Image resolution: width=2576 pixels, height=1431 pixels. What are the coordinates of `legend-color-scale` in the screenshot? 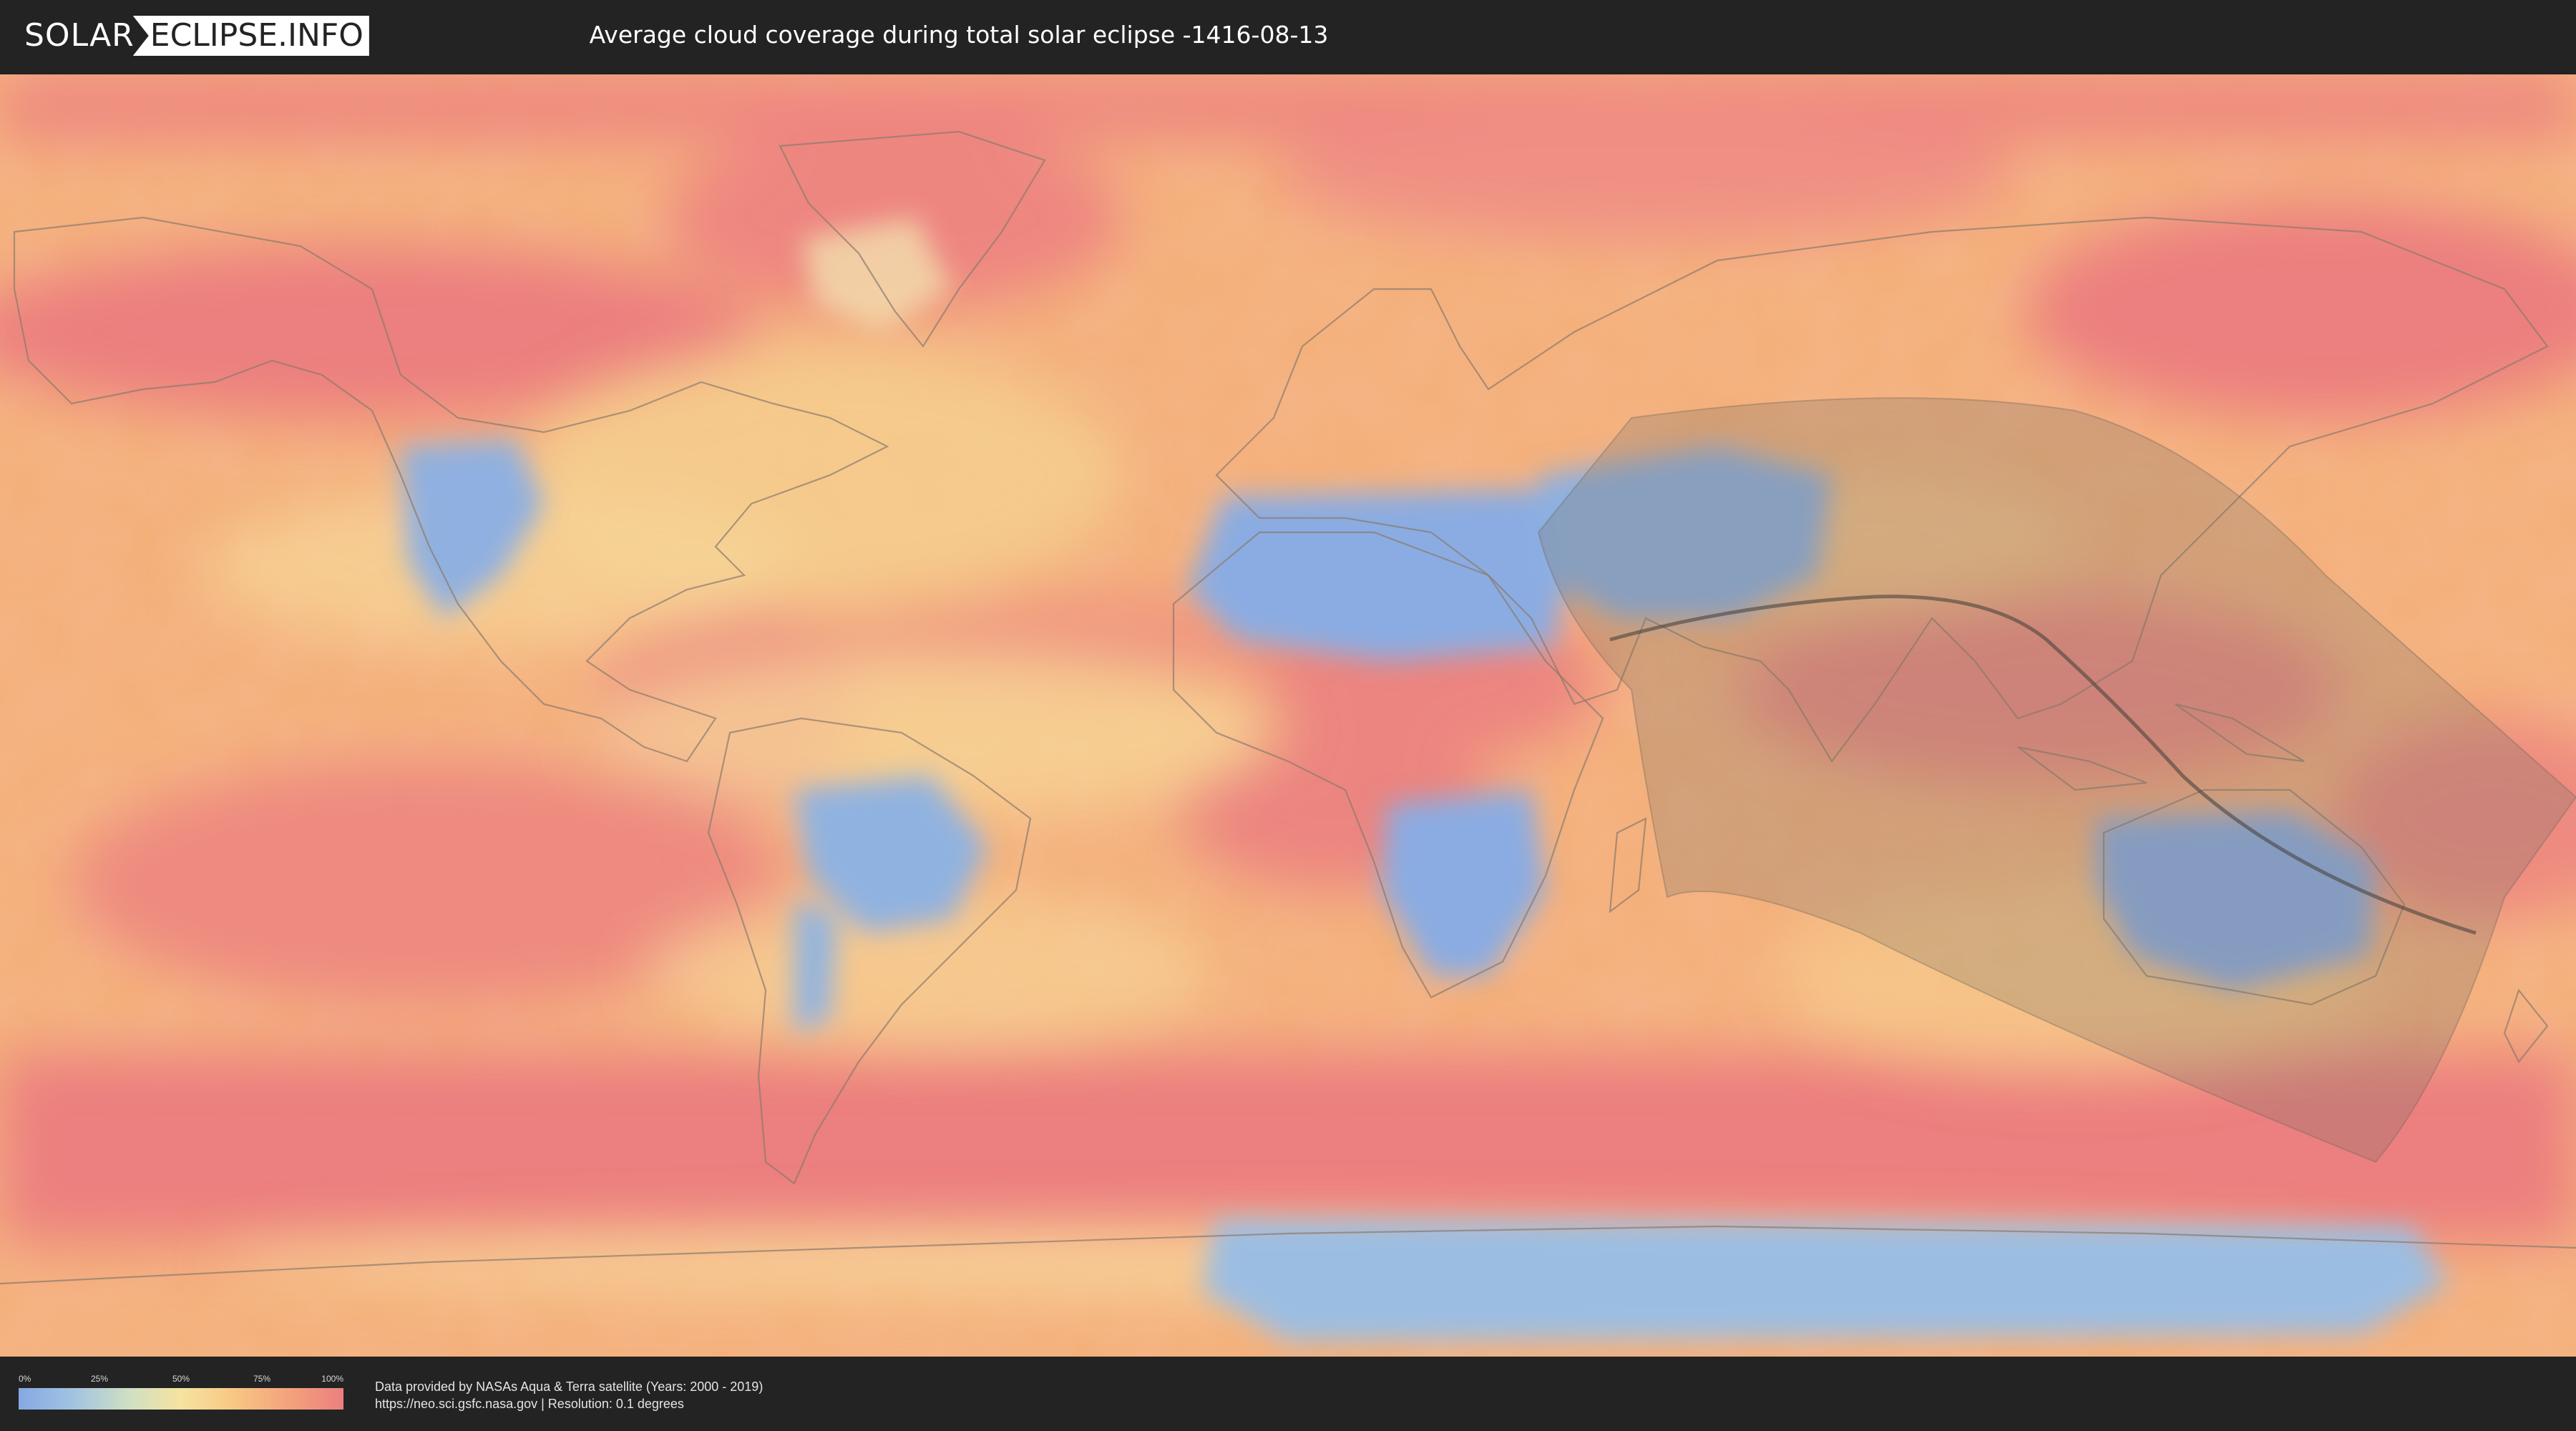 It's located at (181, 1399).